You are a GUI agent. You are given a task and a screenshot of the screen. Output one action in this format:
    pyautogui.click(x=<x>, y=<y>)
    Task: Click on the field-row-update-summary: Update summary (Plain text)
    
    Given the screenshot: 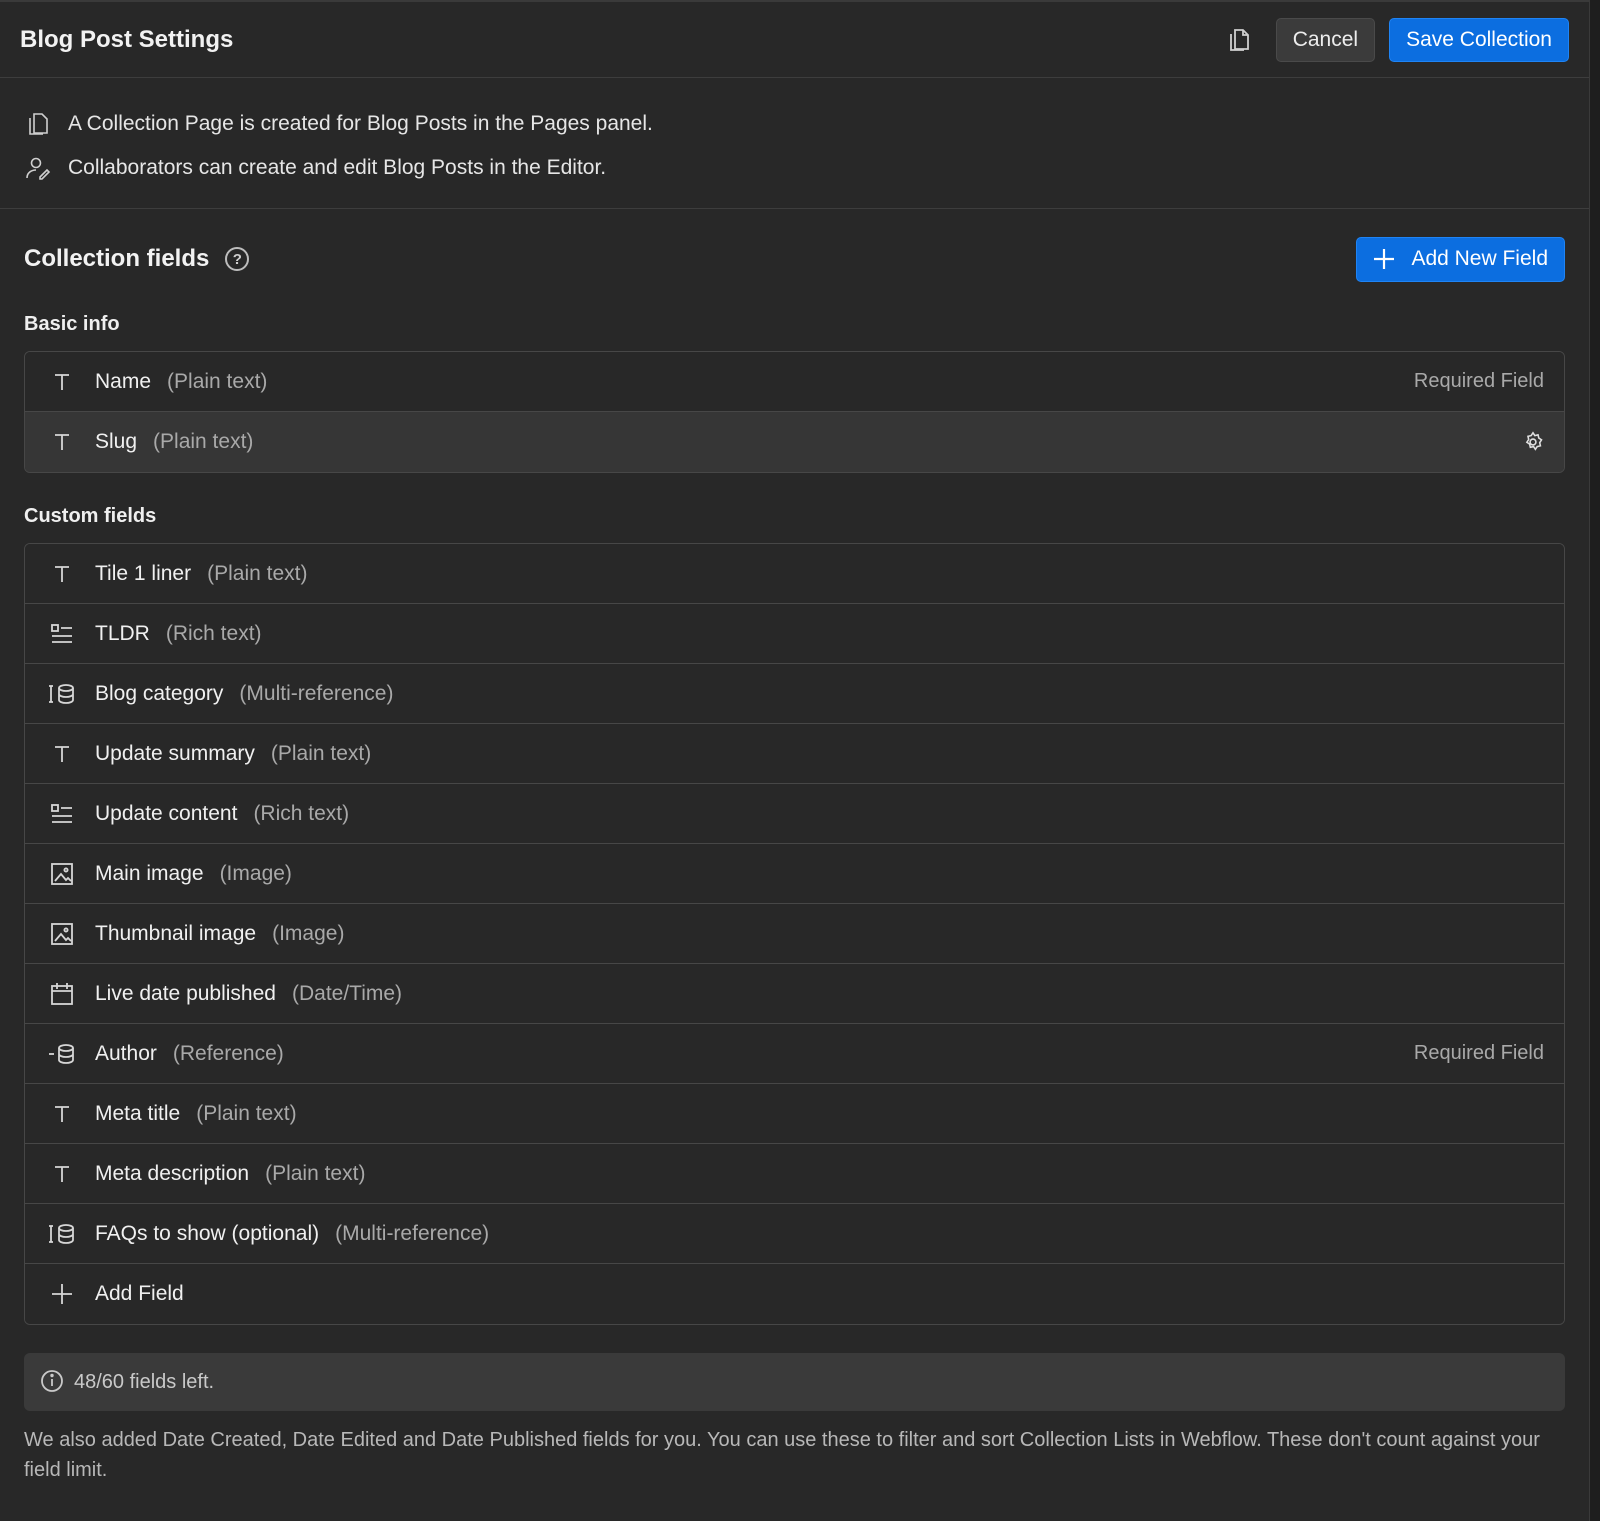 What is the action you would take?
    pyautogui.click(x=794, y=754)
    